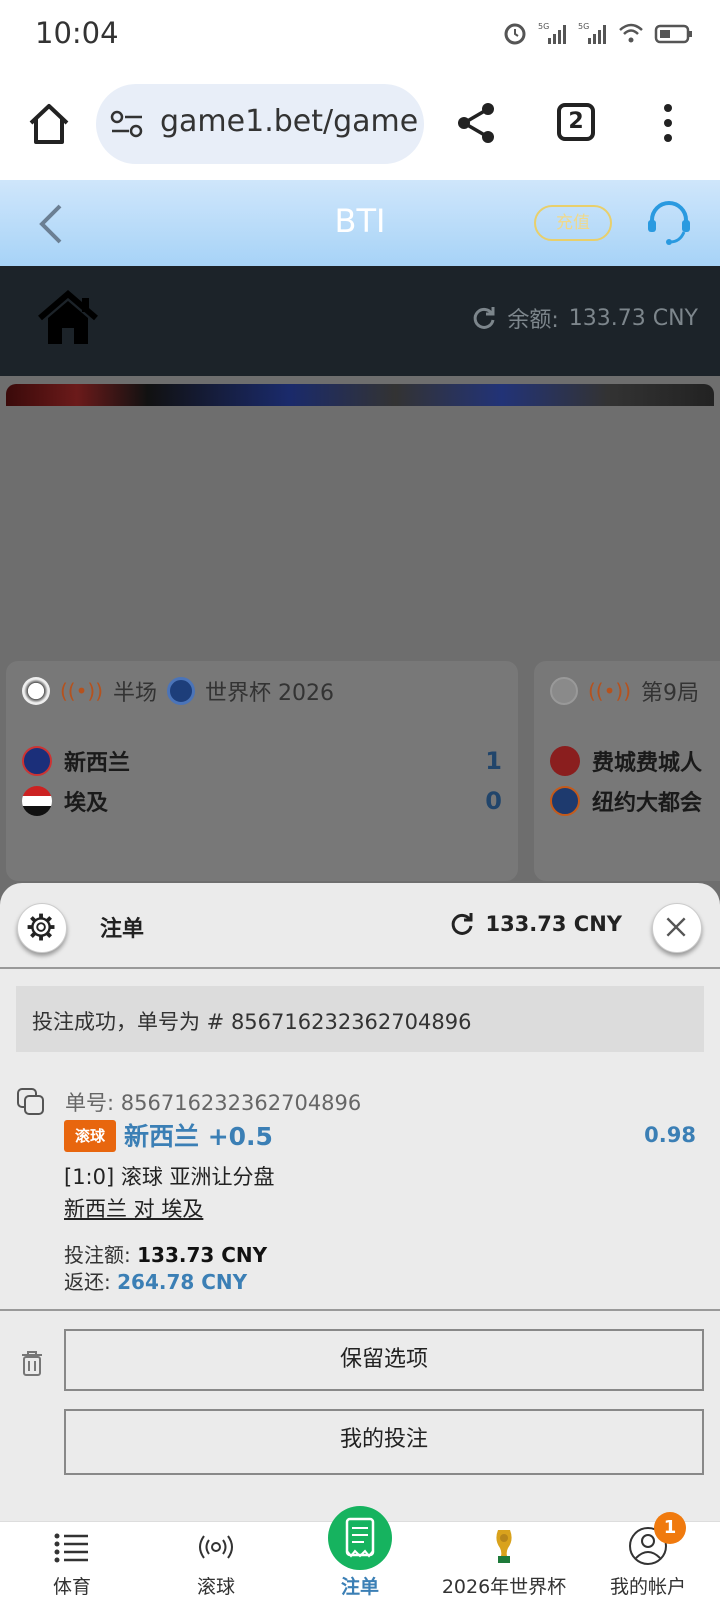  I want to click on signal-5g-icon: 5G, so click(552, 33).